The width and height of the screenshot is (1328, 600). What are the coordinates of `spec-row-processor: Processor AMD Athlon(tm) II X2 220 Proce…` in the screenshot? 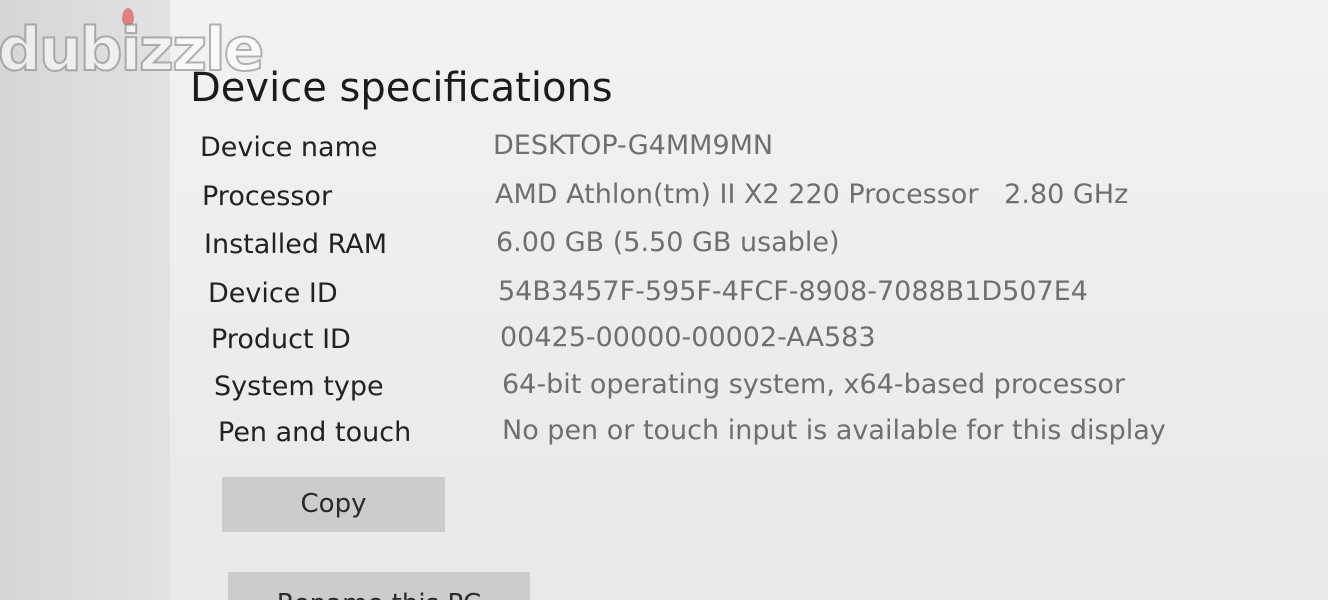 It's located at (752, 197).